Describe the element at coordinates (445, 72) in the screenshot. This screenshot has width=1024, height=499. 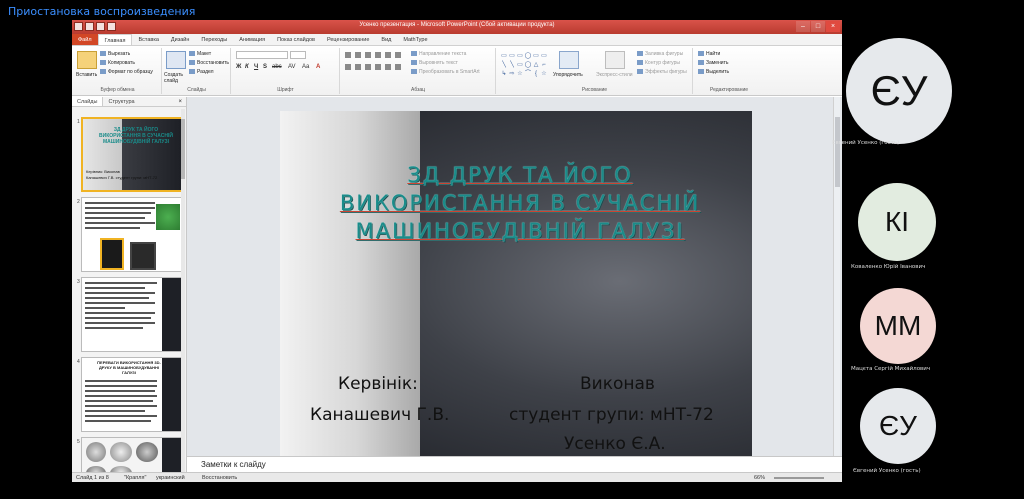
I see `smartart-button: Преобразовать в SmartArt` at that location.